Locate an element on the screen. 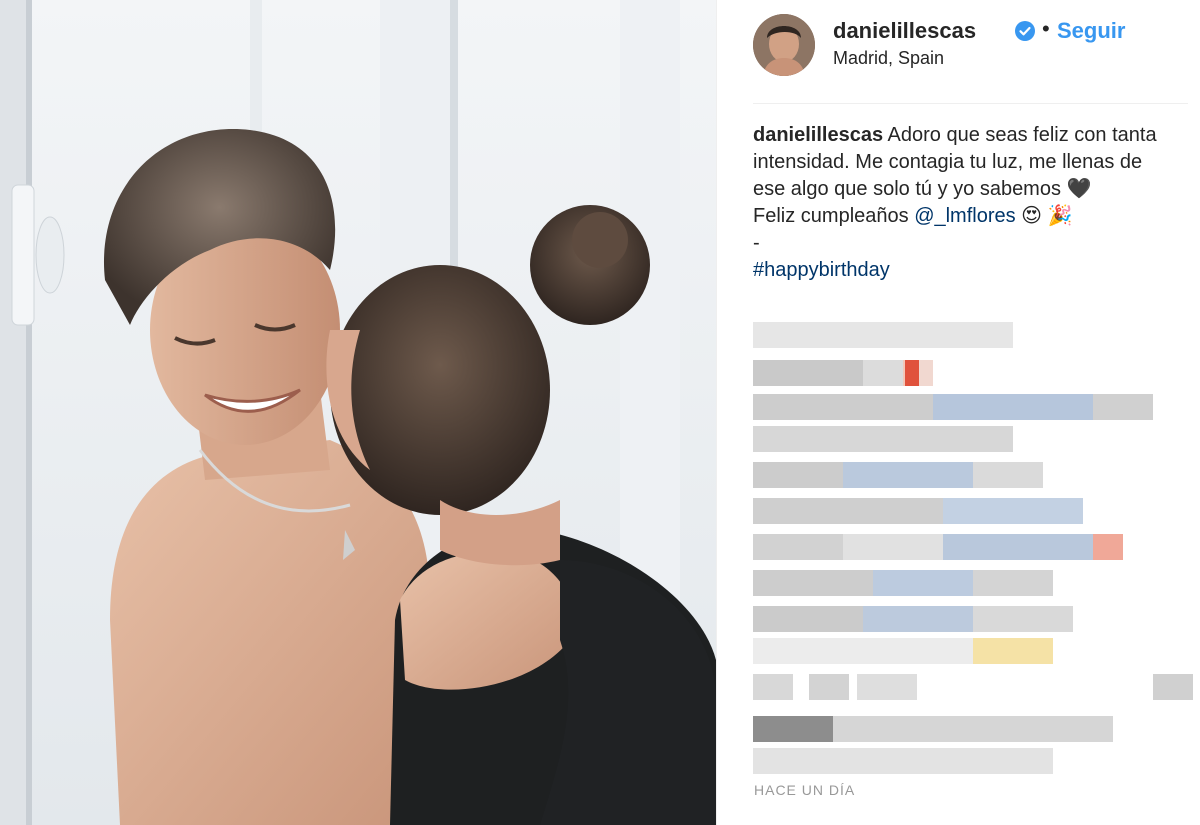 The height and width of the screenshot is (825, 1200). header-divider is located at coordinates (970, 103).